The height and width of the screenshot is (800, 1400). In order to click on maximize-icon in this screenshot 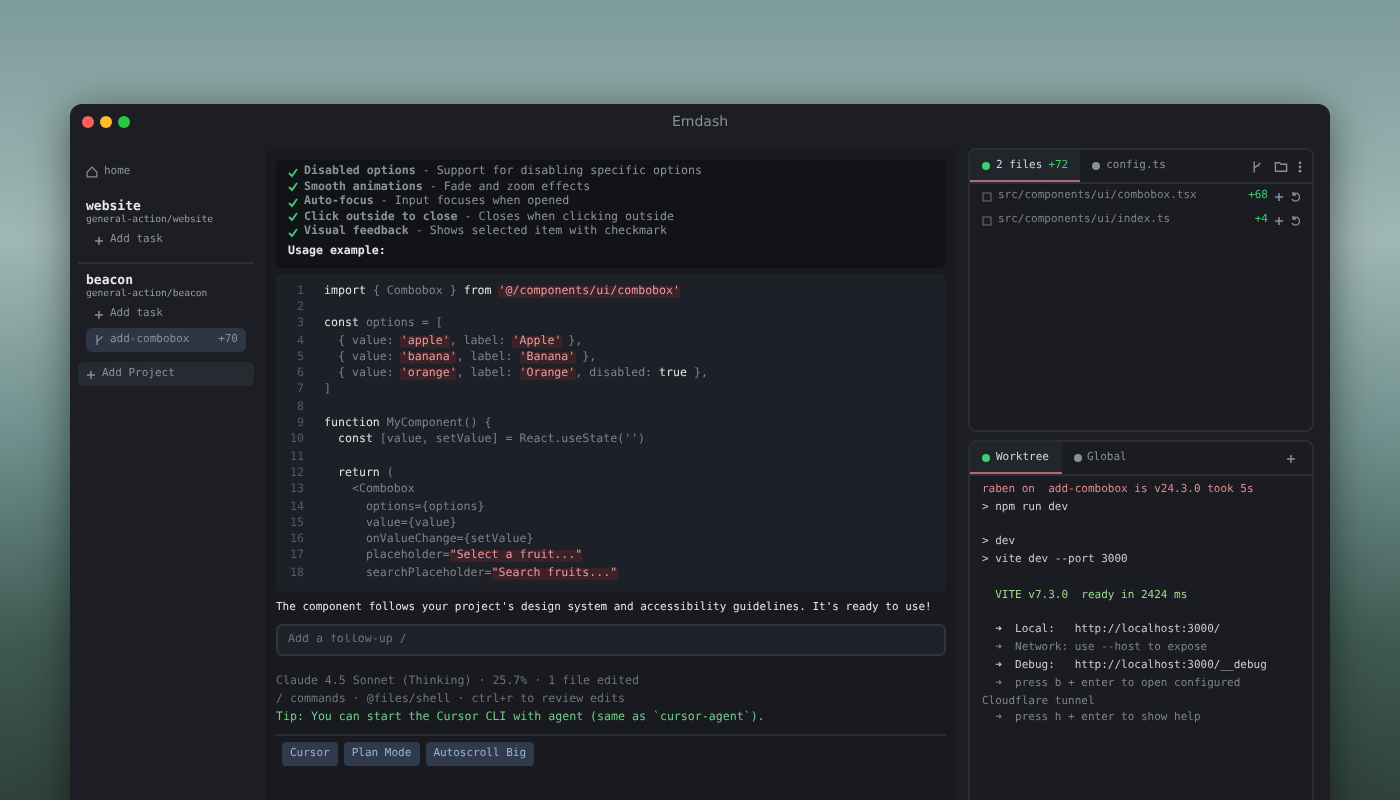, I will do `click(124, 122)`.